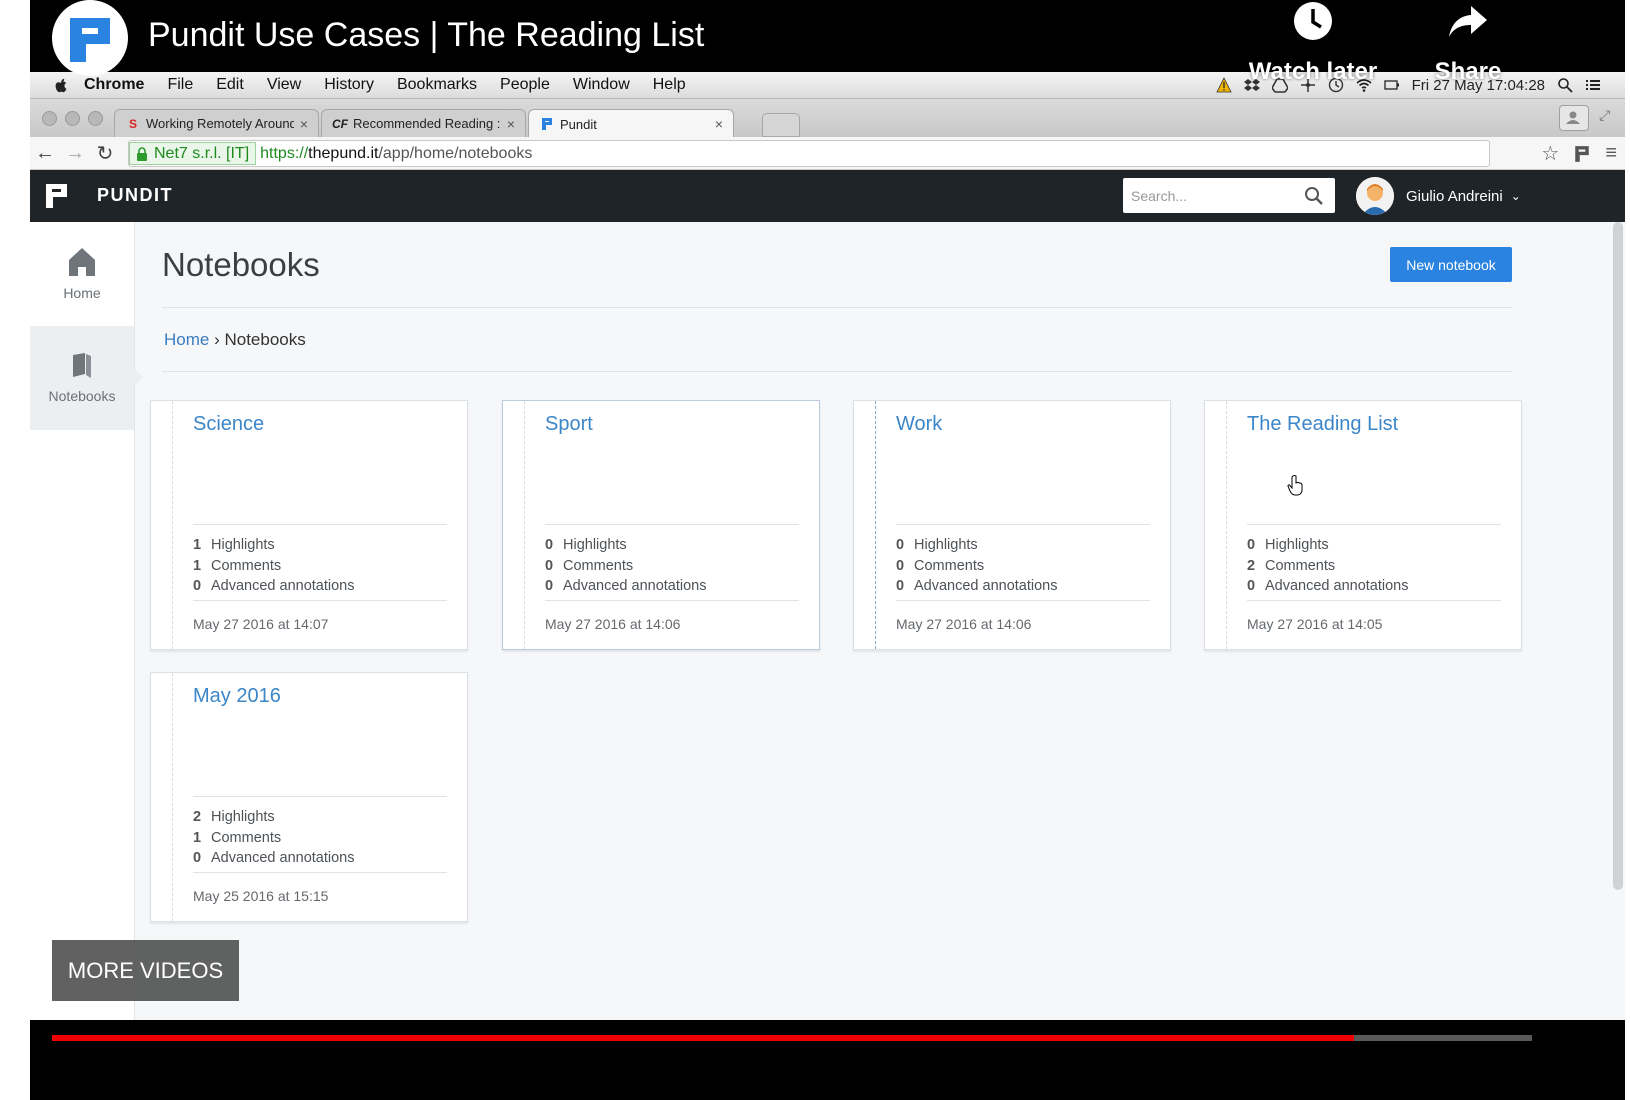 The image size is (1630, 1100). What do you see at coordinates (1391, 85) in the screenshot?
I see `battery-icon` at bounding box center [1391, 85].